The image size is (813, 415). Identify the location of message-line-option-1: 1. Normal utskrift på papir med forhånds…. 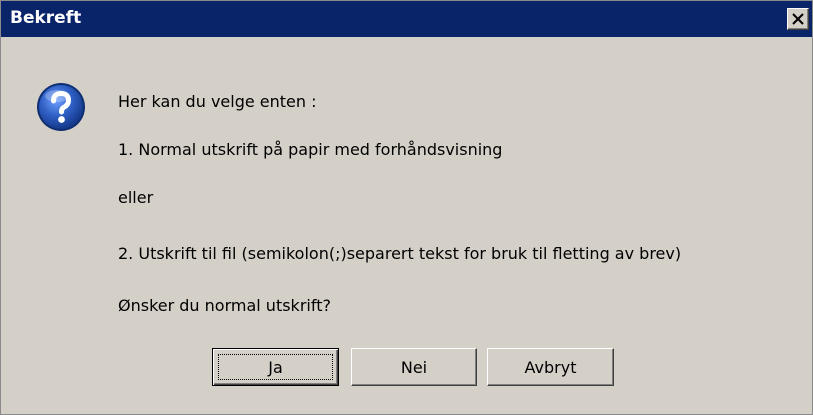
(310, 149).